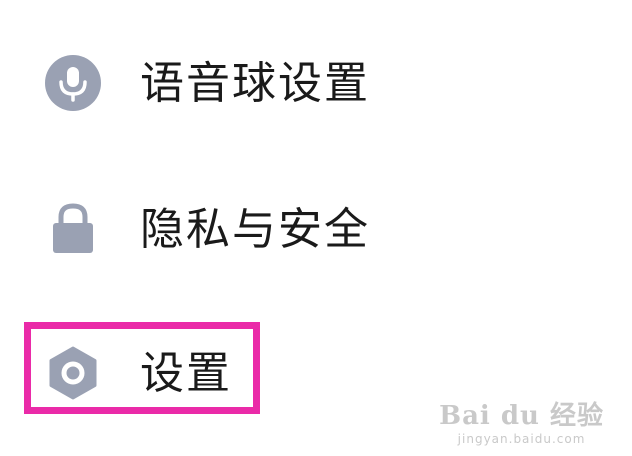  What do you see at coordinates (255, 83) in the screenshot?
I see `menu-item-label: 语音球设置` at bounding box center [255, 83].